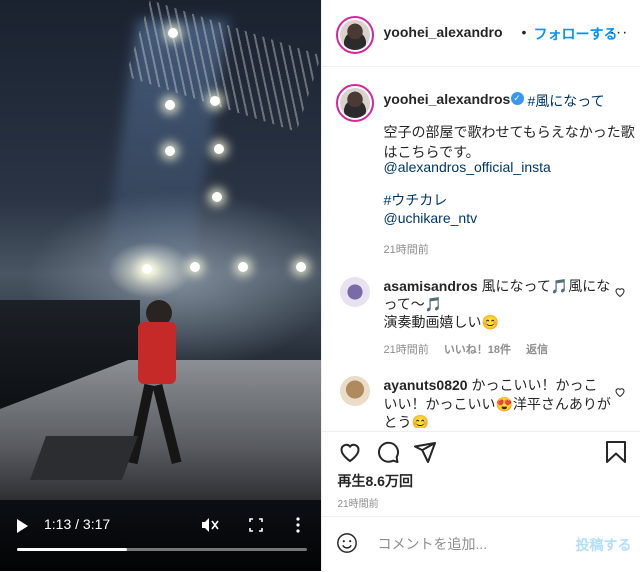  What do you see at coordinates (443, 32) in the screenshot?
I see `header-username: yoohei_alexandro` at bounding box center [443, 32].